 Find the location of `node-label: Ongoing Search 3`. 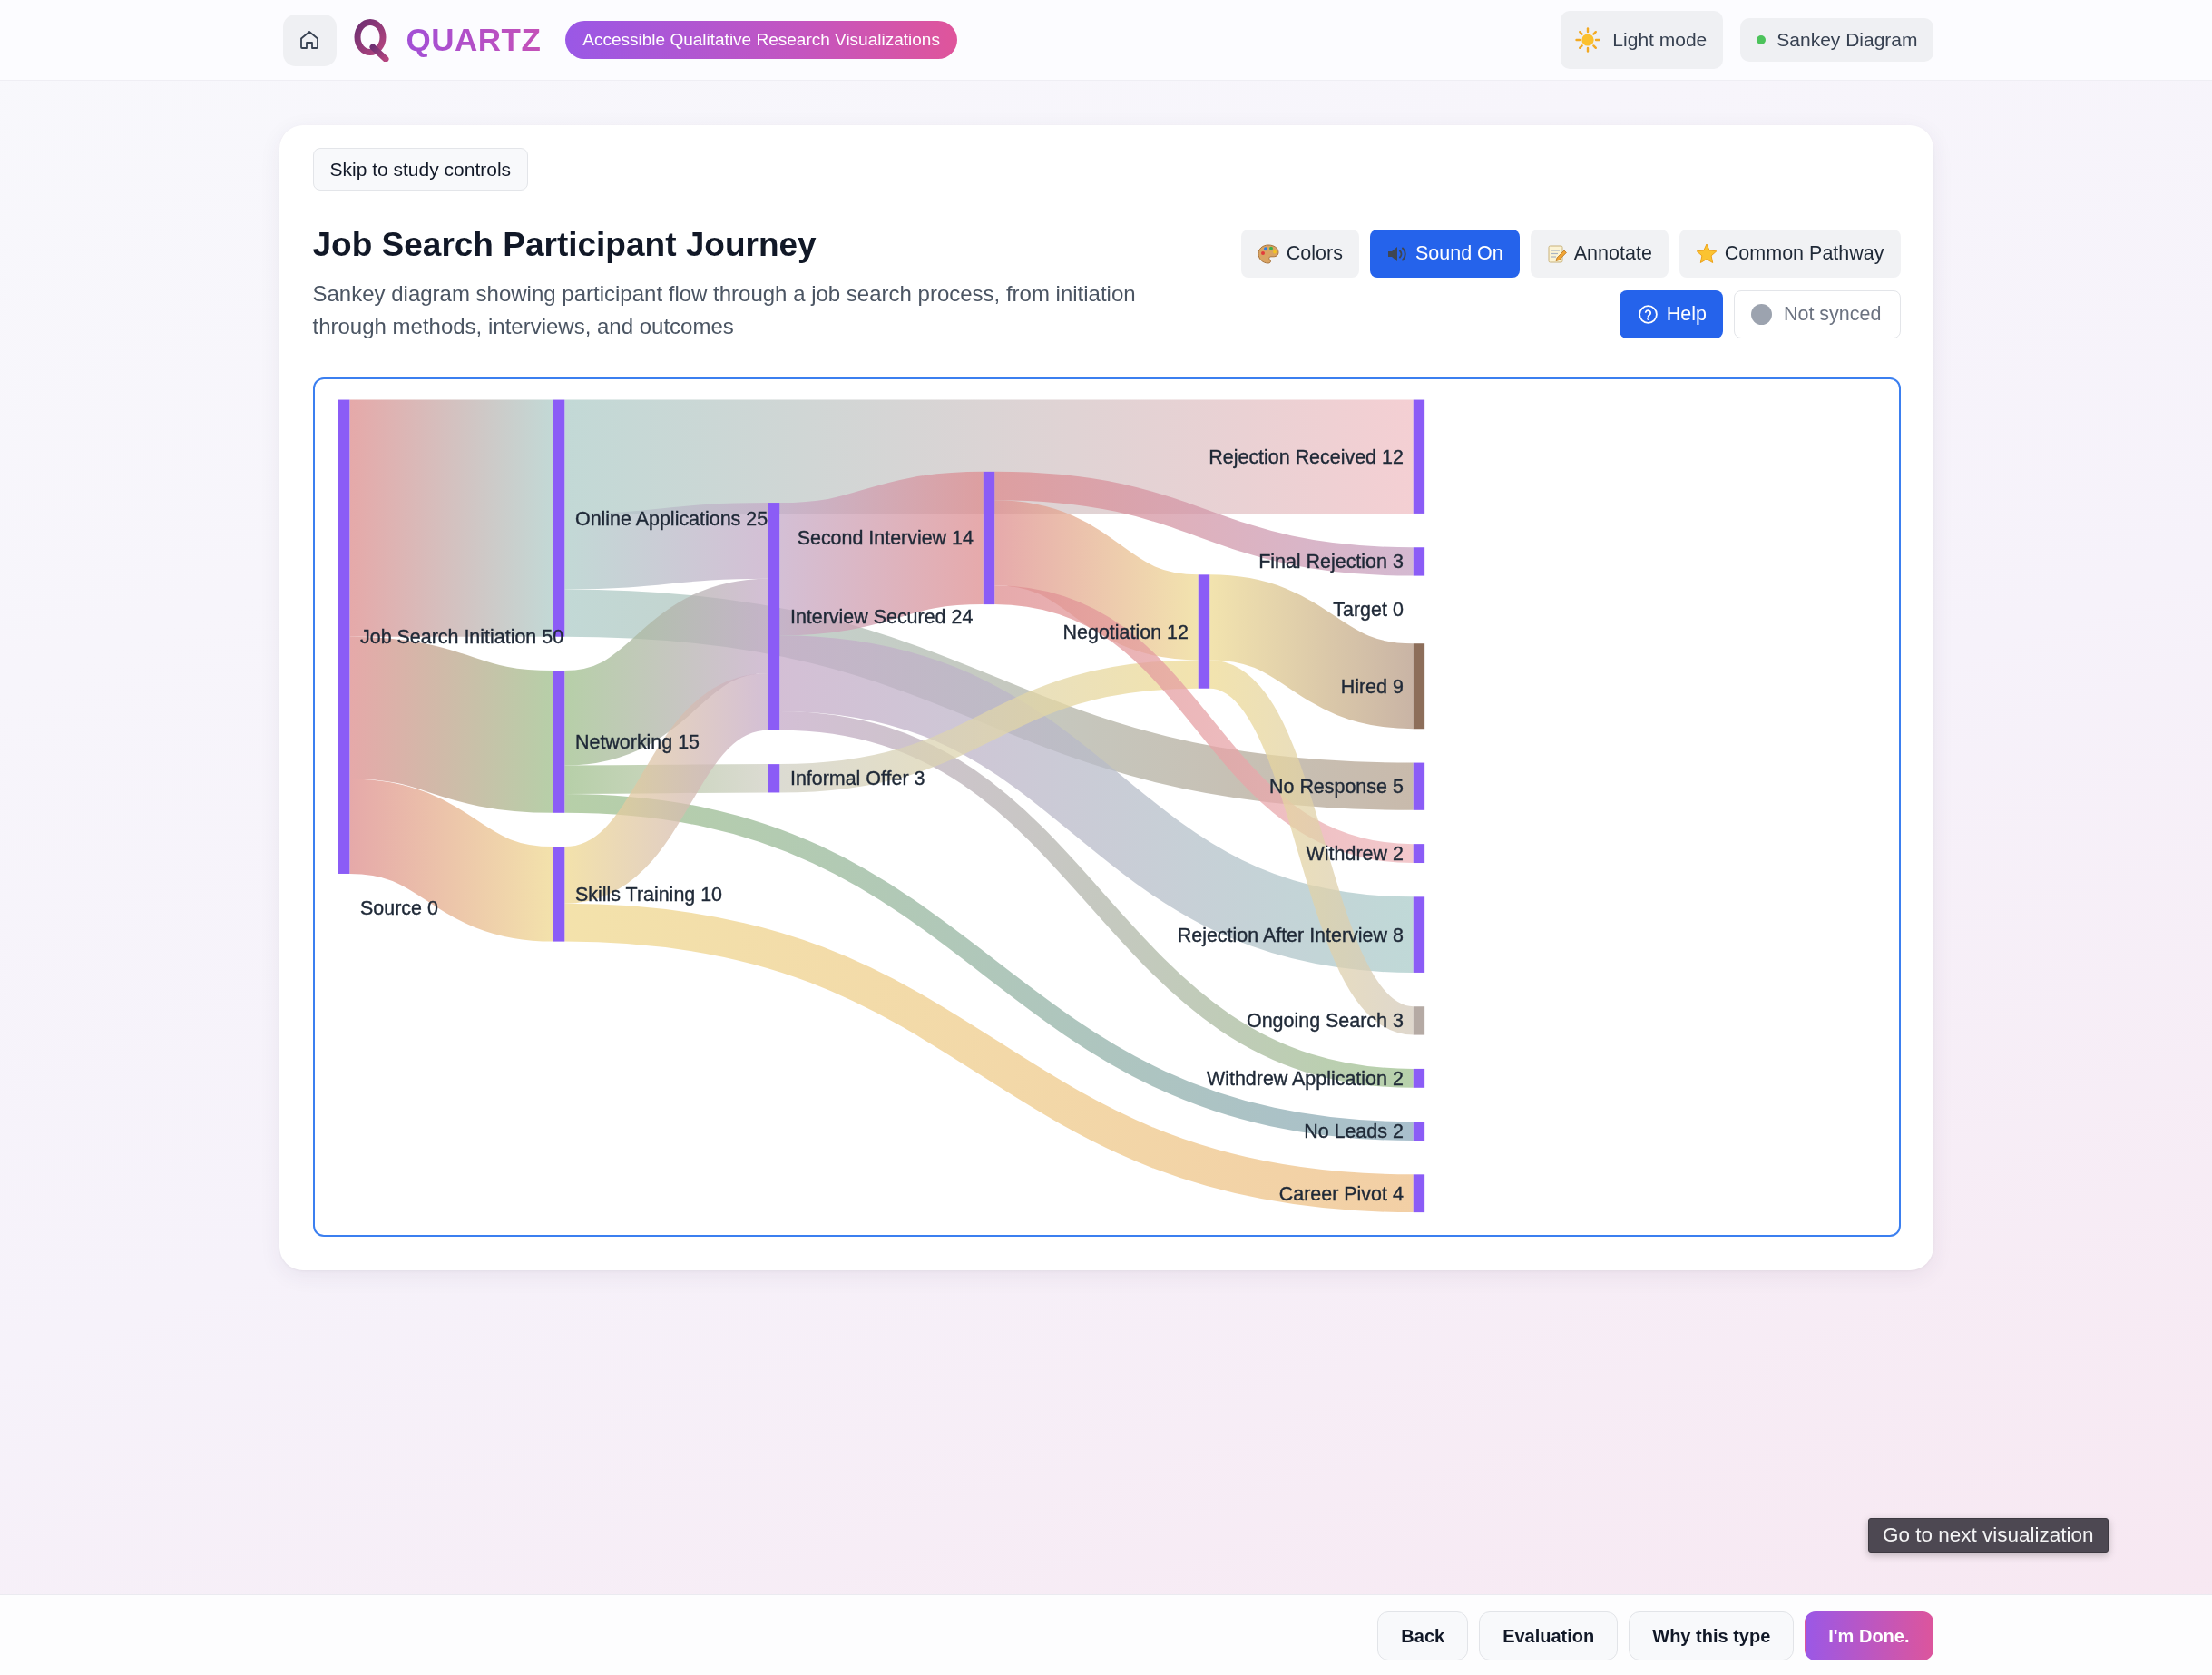

node-label: Ongoing Search 3 is located at coordinates (1325, 1021).